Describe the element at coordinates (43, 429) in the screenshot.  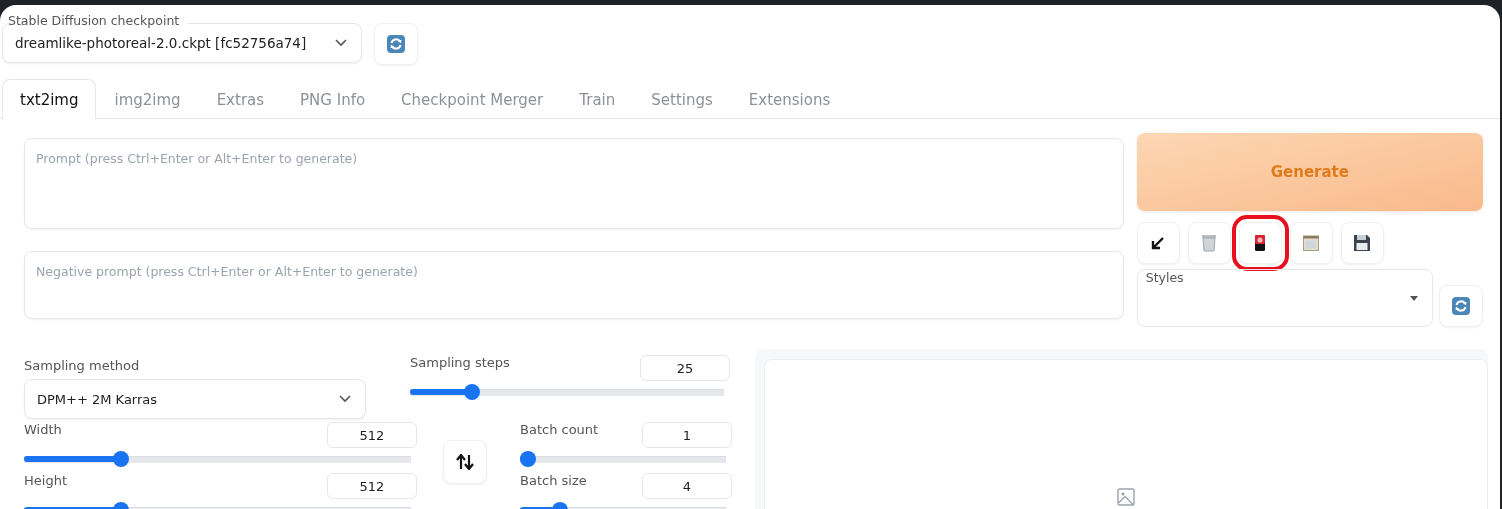
I see `slider-label: Width` at that location.